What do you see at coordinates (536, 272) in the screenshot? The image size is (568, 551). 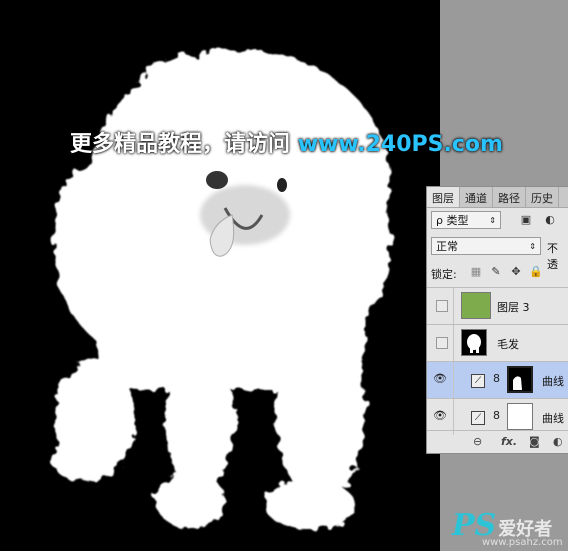 I see `lock-icon: 🔒` at bounding box center [536, 272].